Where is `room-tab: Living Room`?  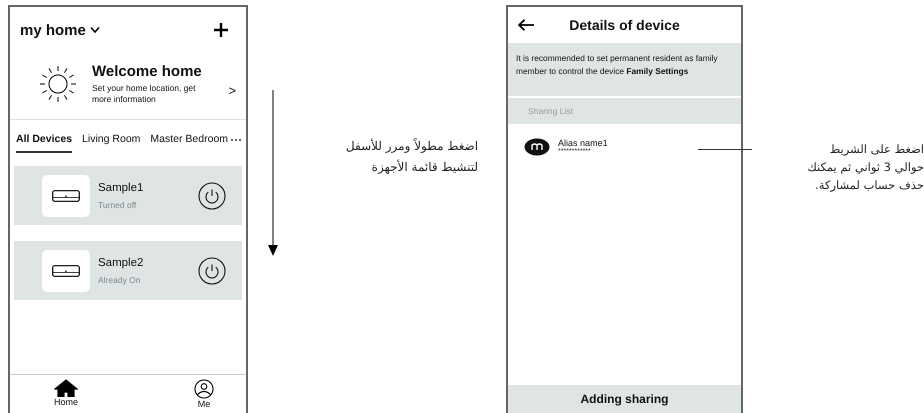 room-tab: Living Room is located at coordinates (111, 140).